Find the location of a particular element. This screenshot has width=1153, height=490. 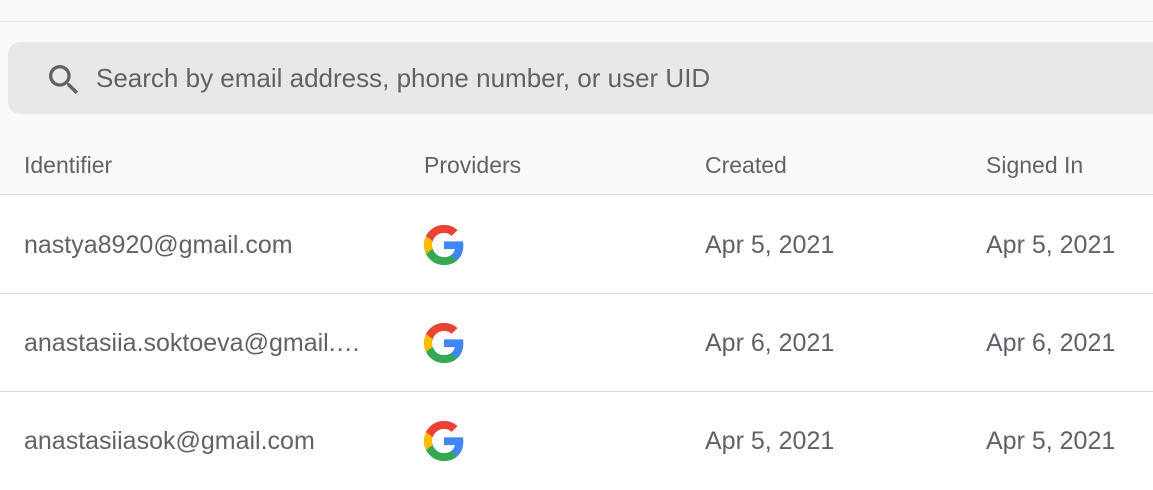

column-header-signed-in: Signed In is located at coordinates (1034, 165).